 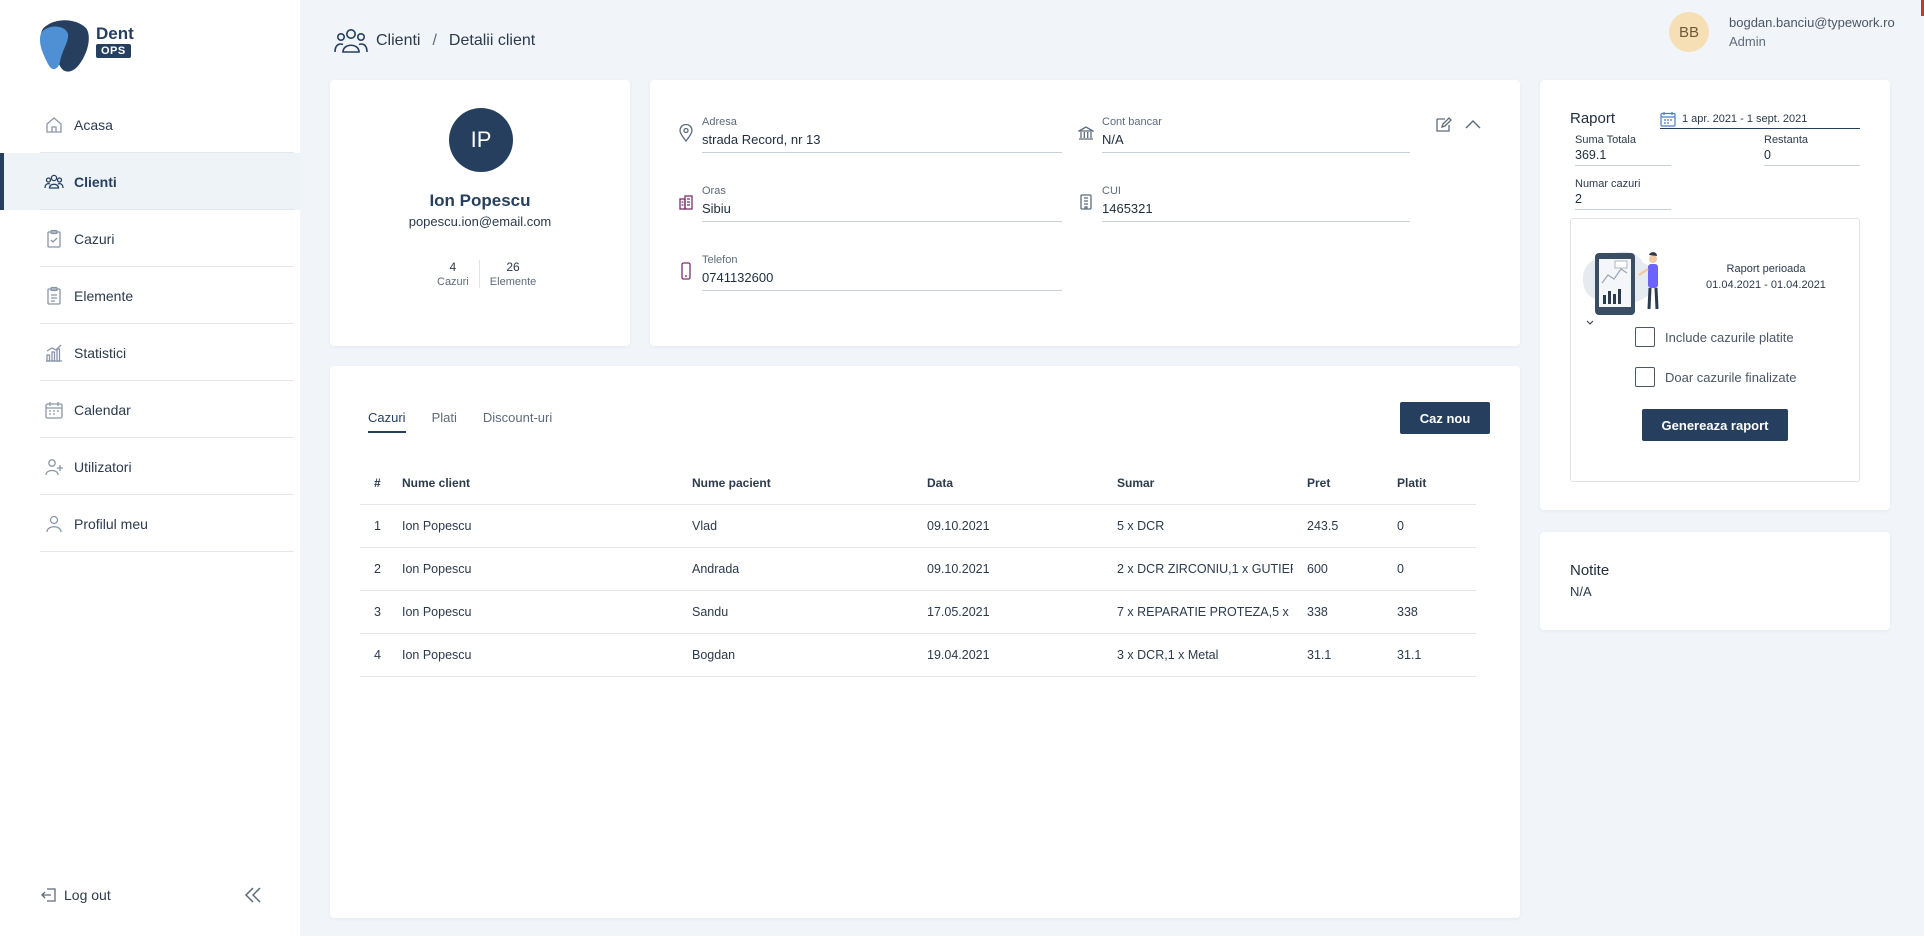 What do you see at coordinates (1443, 125) in the screenshot?
I see `edit-icon` at bounding box center [1443, 125].